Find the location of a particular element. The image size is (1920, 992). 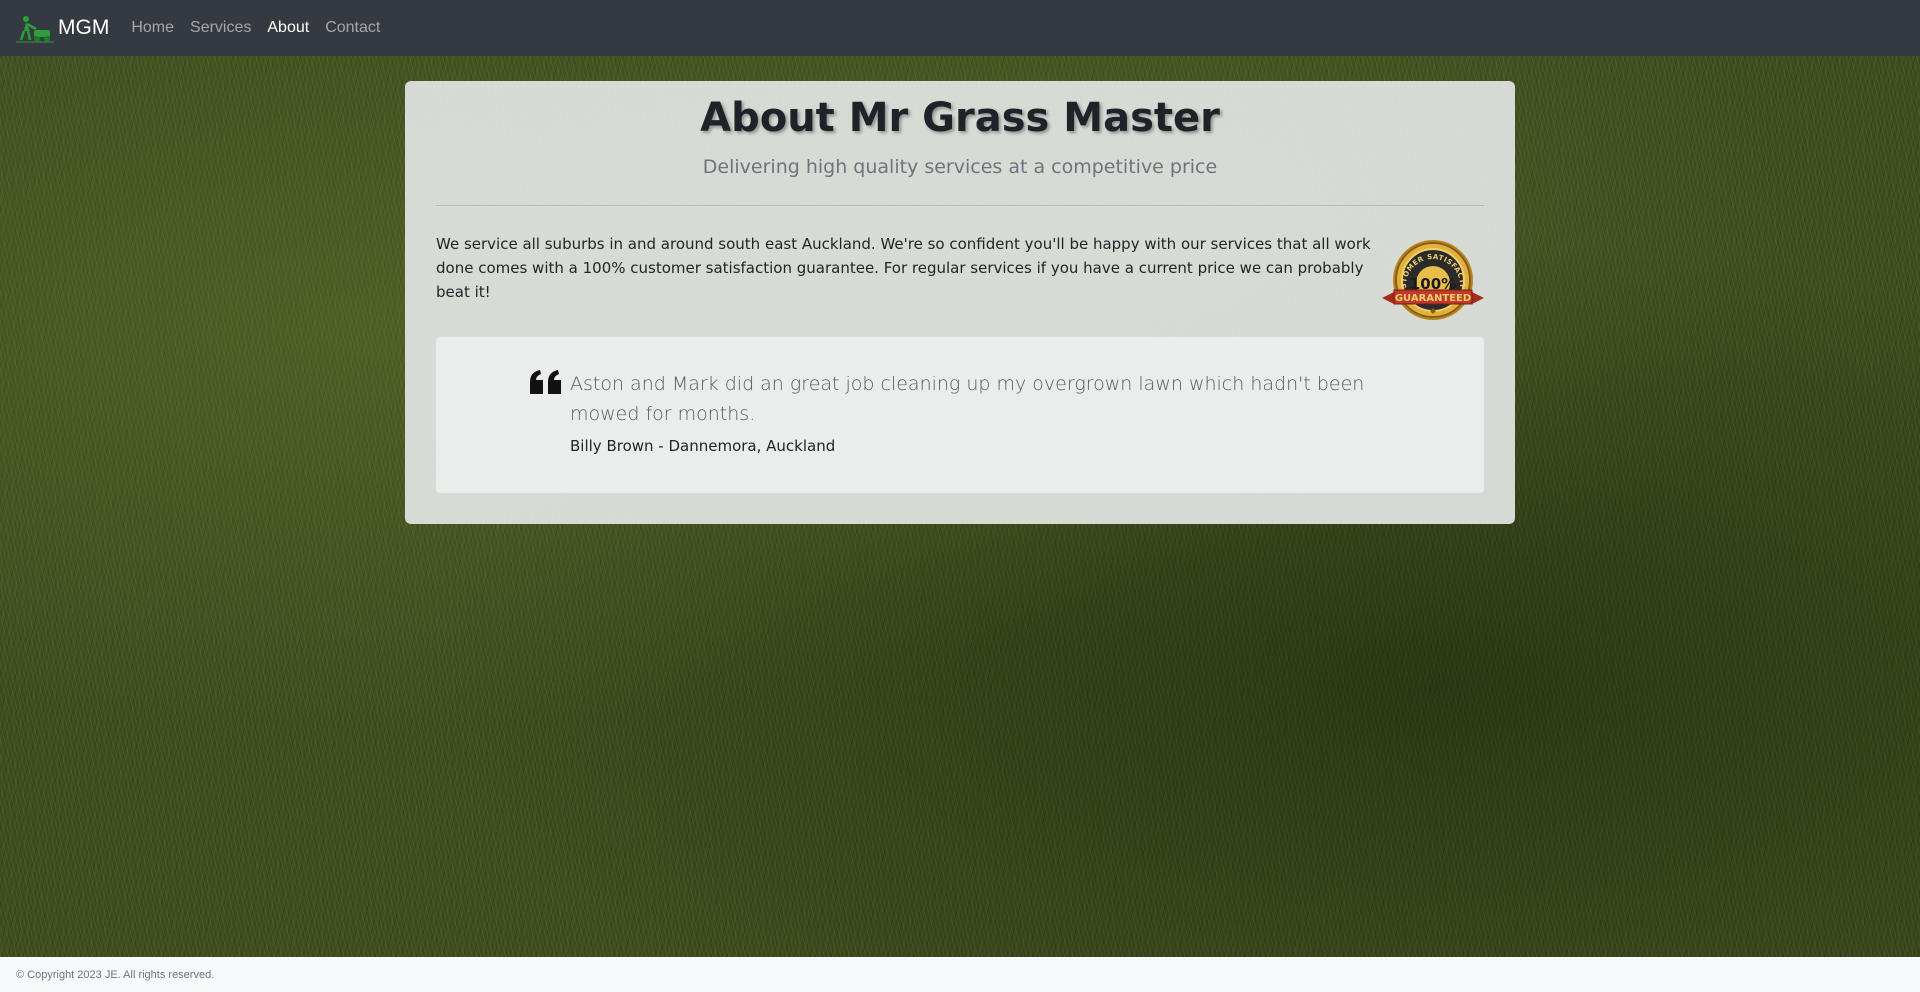

lawnmower-icon is located at coordinates (35, 29).